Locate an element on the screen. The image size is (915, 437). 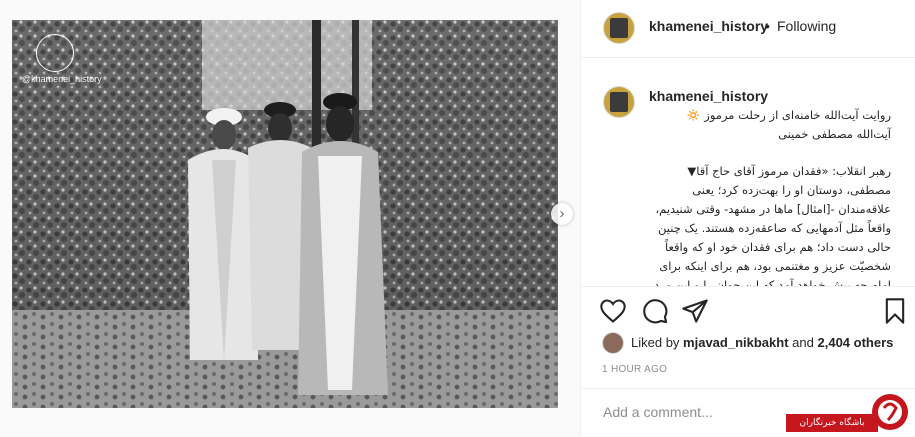
caption-line-1: روایت آیت‌الله خامنه‌ای از رحلت مرموز 🔅 is located at coordinates (788, 115).